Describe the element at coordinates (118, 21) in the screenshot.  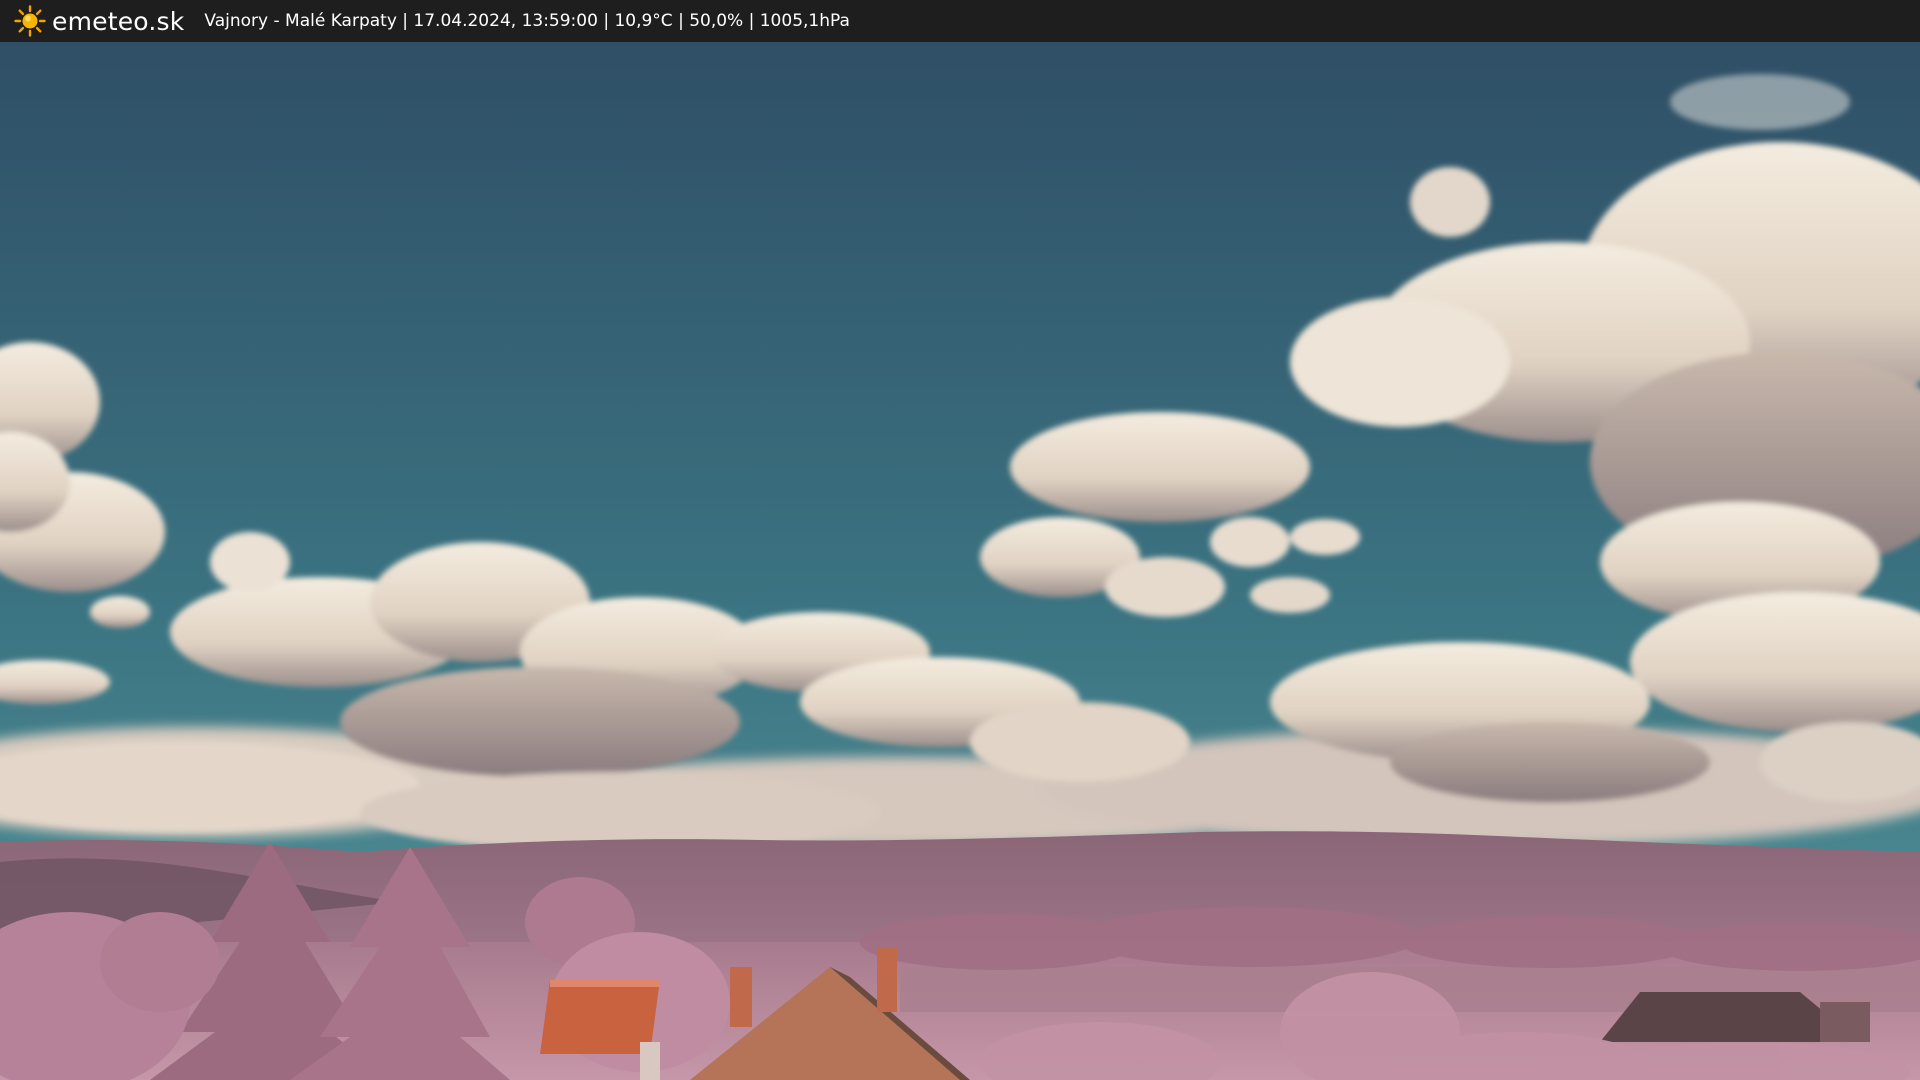
I see `site-name: emeteo.sk` at that location.